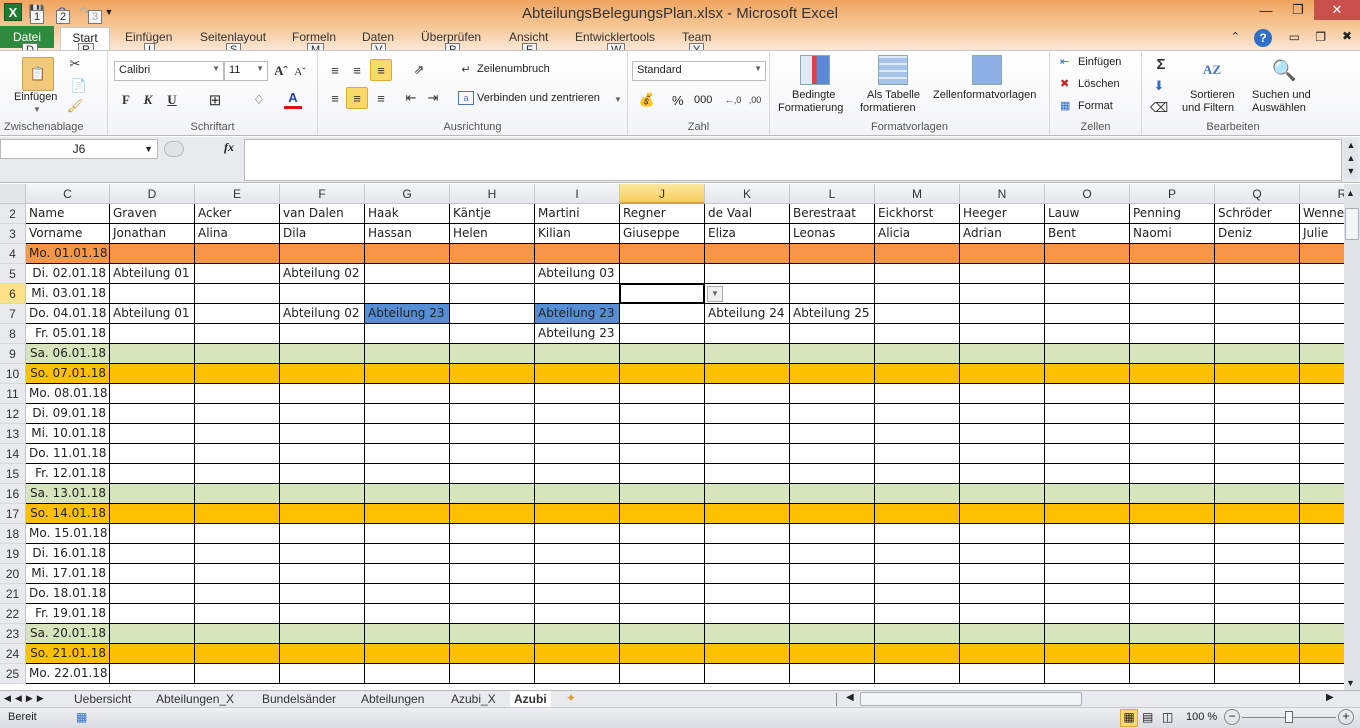  Describe the element at coordinates (451, 37) in the screenshot. I see `tab-ueberpruefen: Überprüfen` at that location.